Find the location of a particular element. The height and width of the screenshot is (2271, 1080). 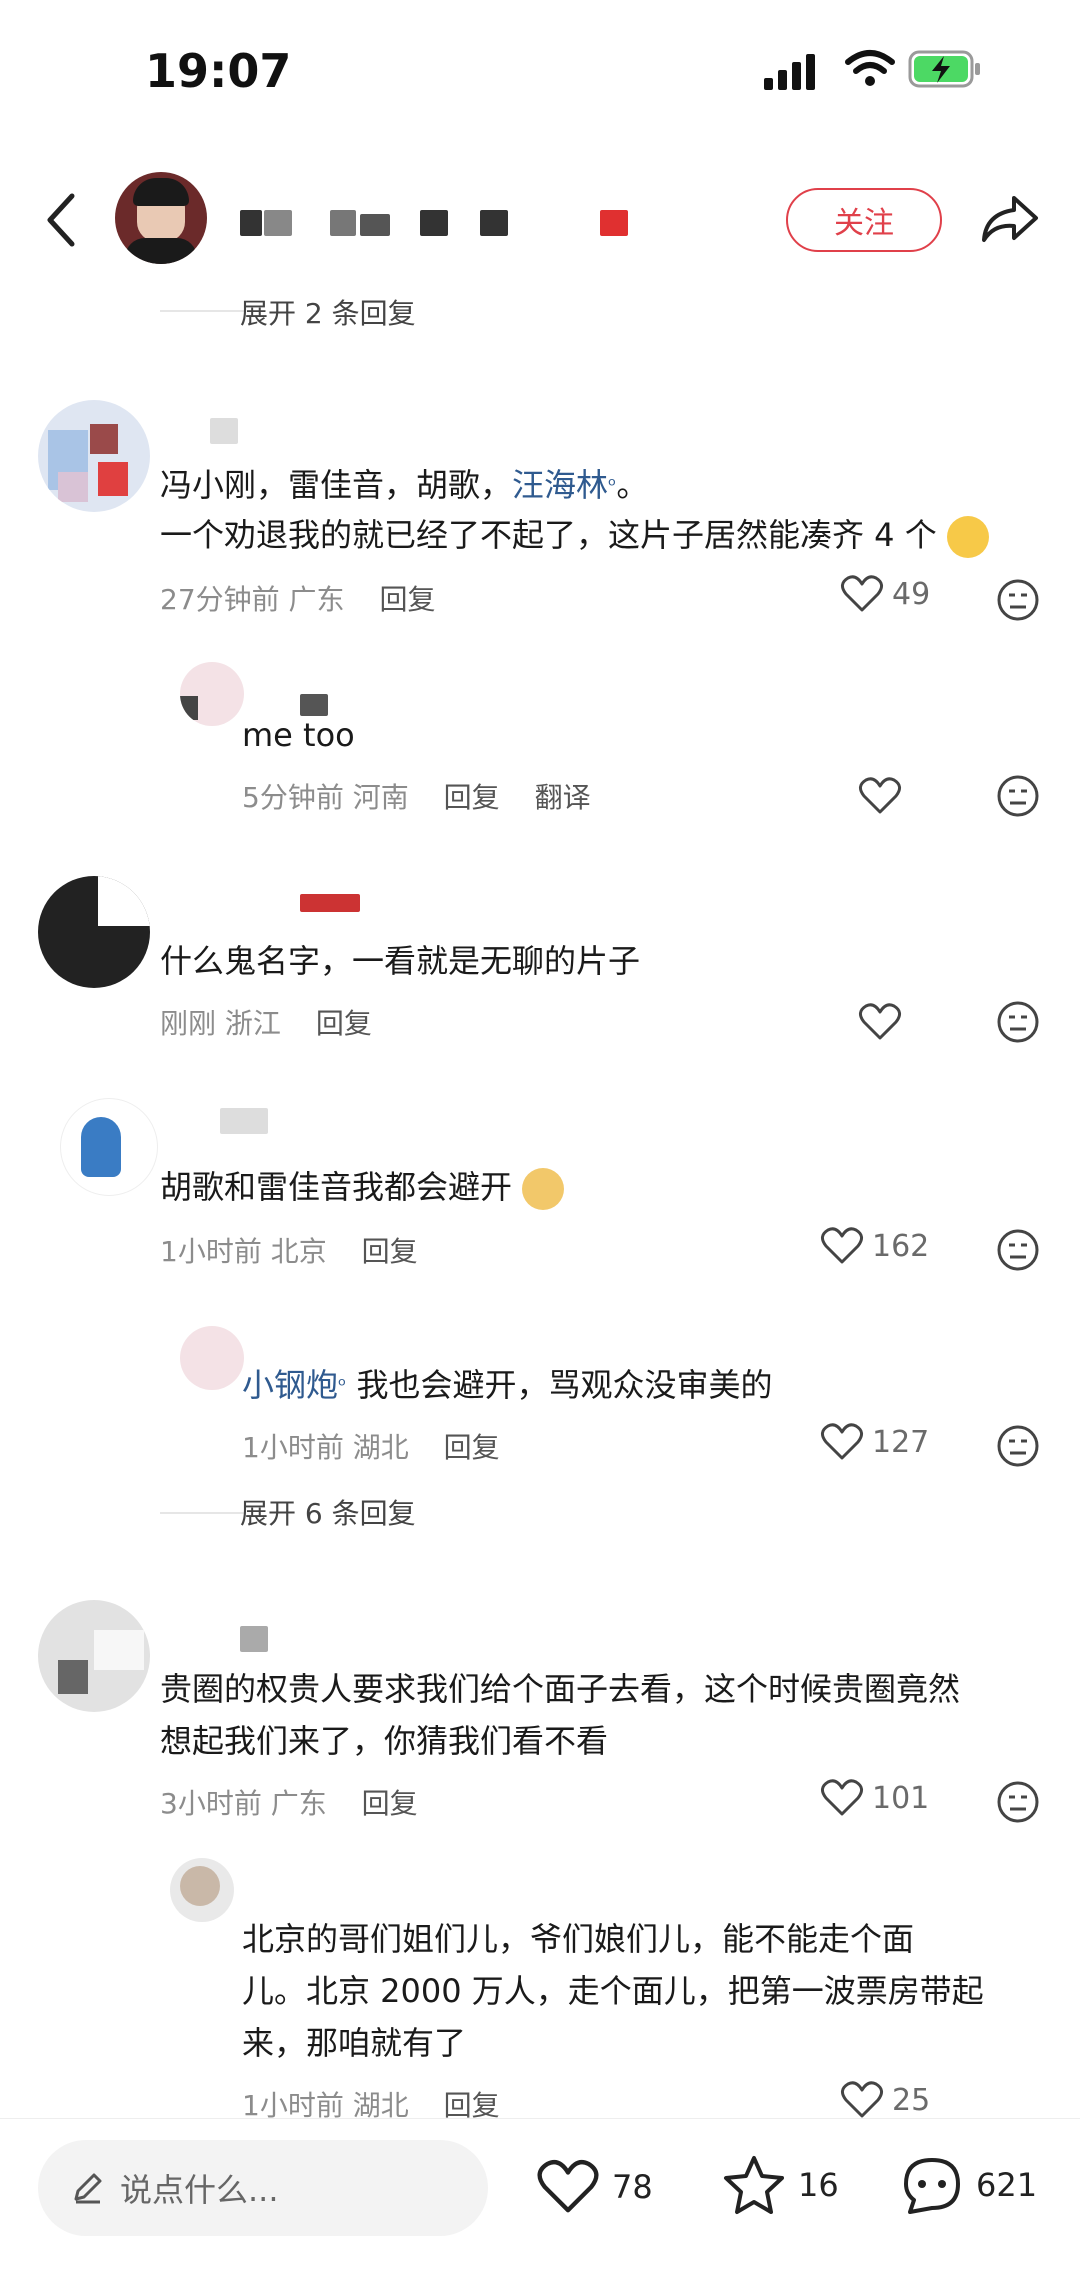

pencil-icon is located at coordinates (88, 2188).